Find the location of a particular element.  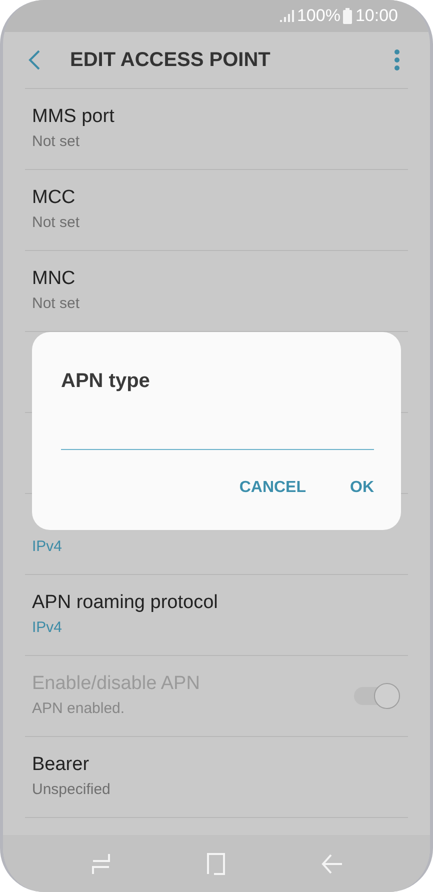

back-navigation-icon is located at coordinates (331, 864).